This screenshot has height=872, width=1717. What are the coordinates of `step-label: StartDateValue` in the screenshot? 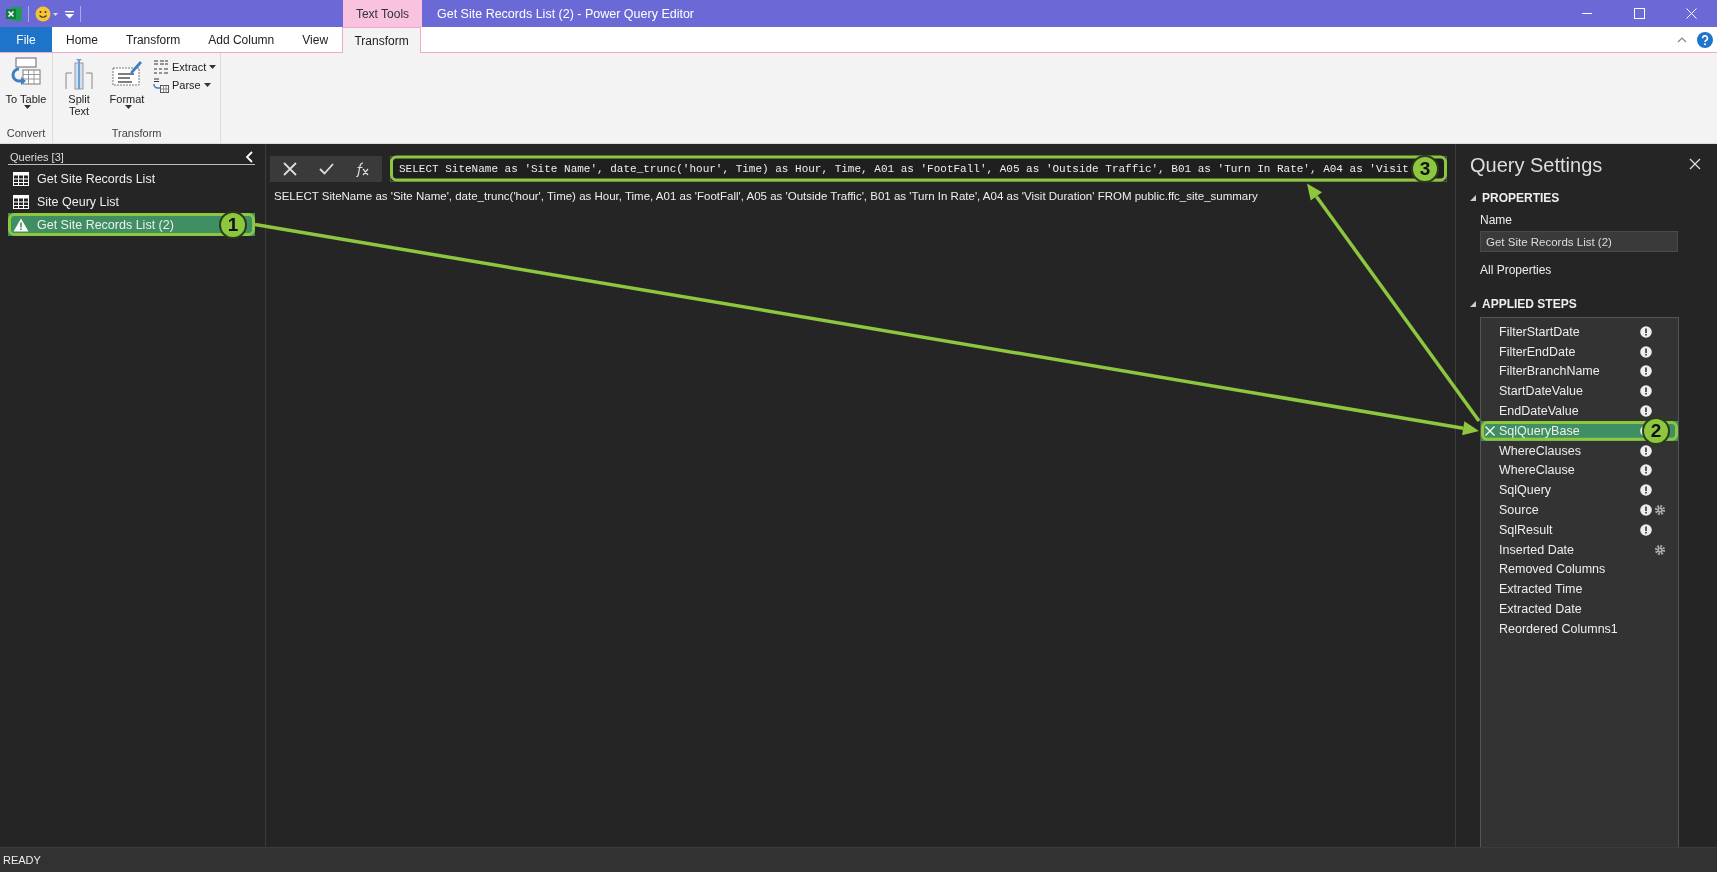 It's located at (1541, 391).